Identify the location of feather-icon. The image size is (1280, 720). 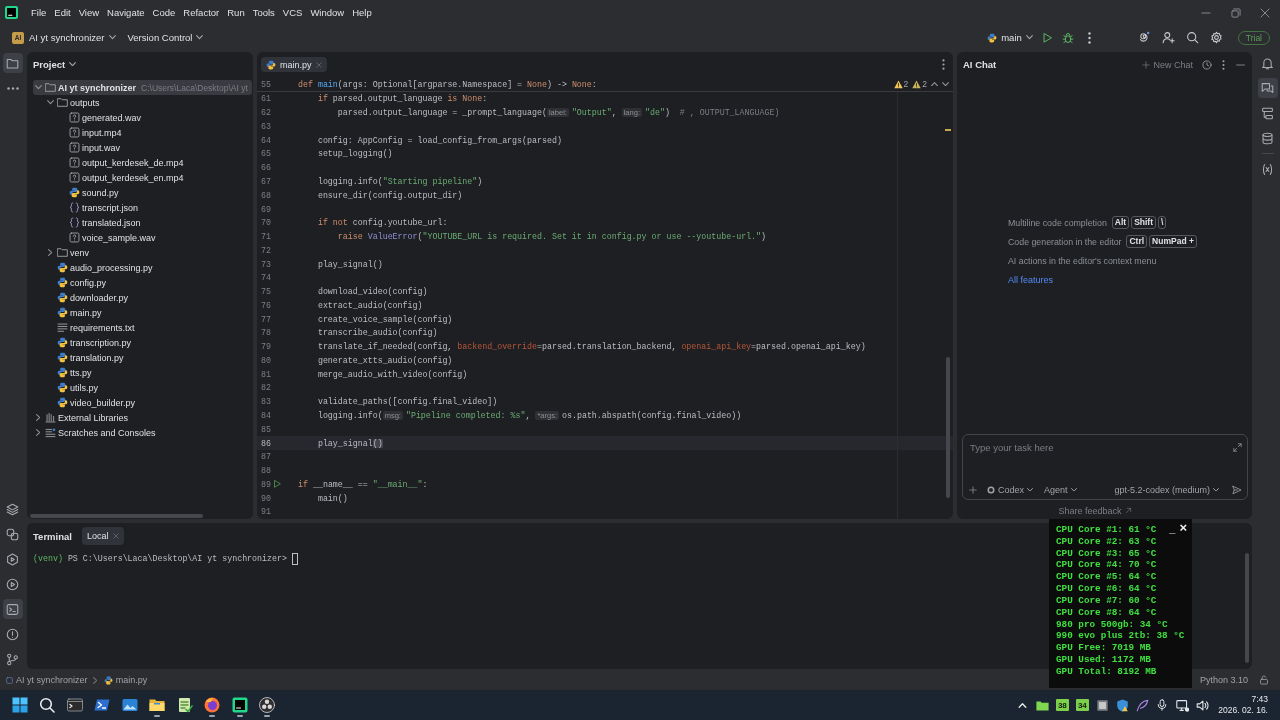
(1142, 705).